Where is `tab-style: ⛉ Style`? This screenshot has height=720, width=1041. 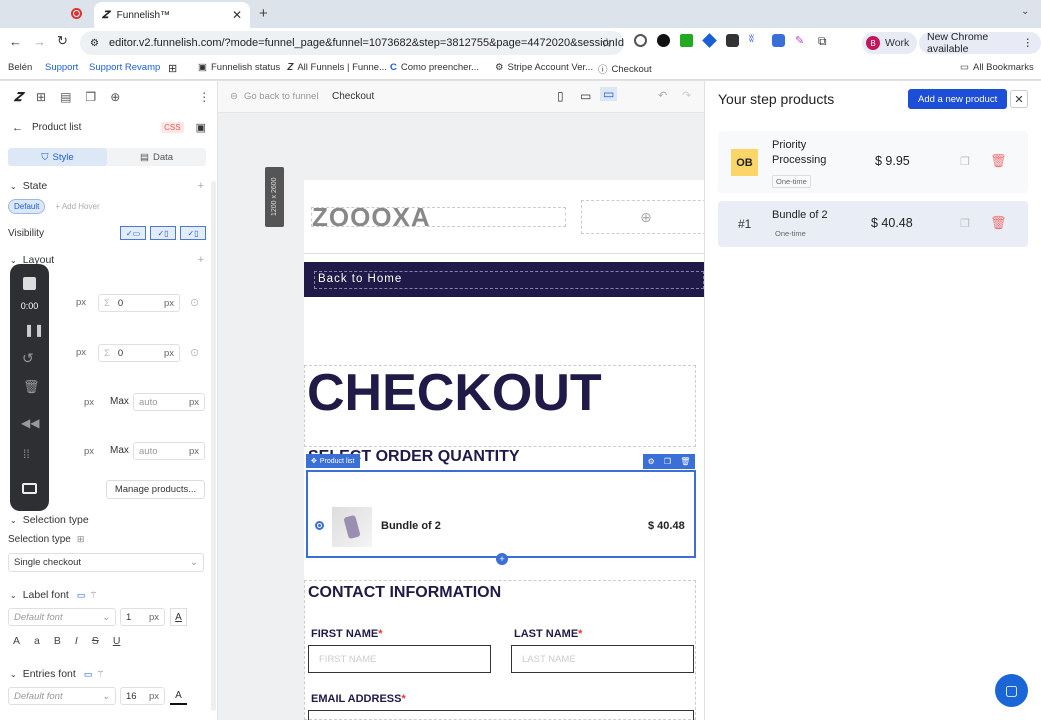
tab-style: ⛉ Style is located at coordinates (57, 157).